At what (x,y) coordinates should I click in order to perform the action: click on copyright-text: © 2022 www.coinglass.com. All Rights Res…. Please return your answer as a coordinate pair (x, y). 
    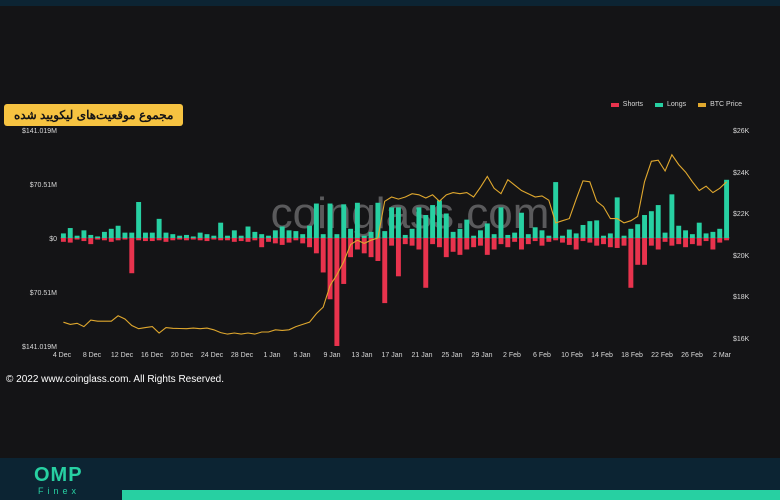
    Looking at the image, I should click on (115, 379).